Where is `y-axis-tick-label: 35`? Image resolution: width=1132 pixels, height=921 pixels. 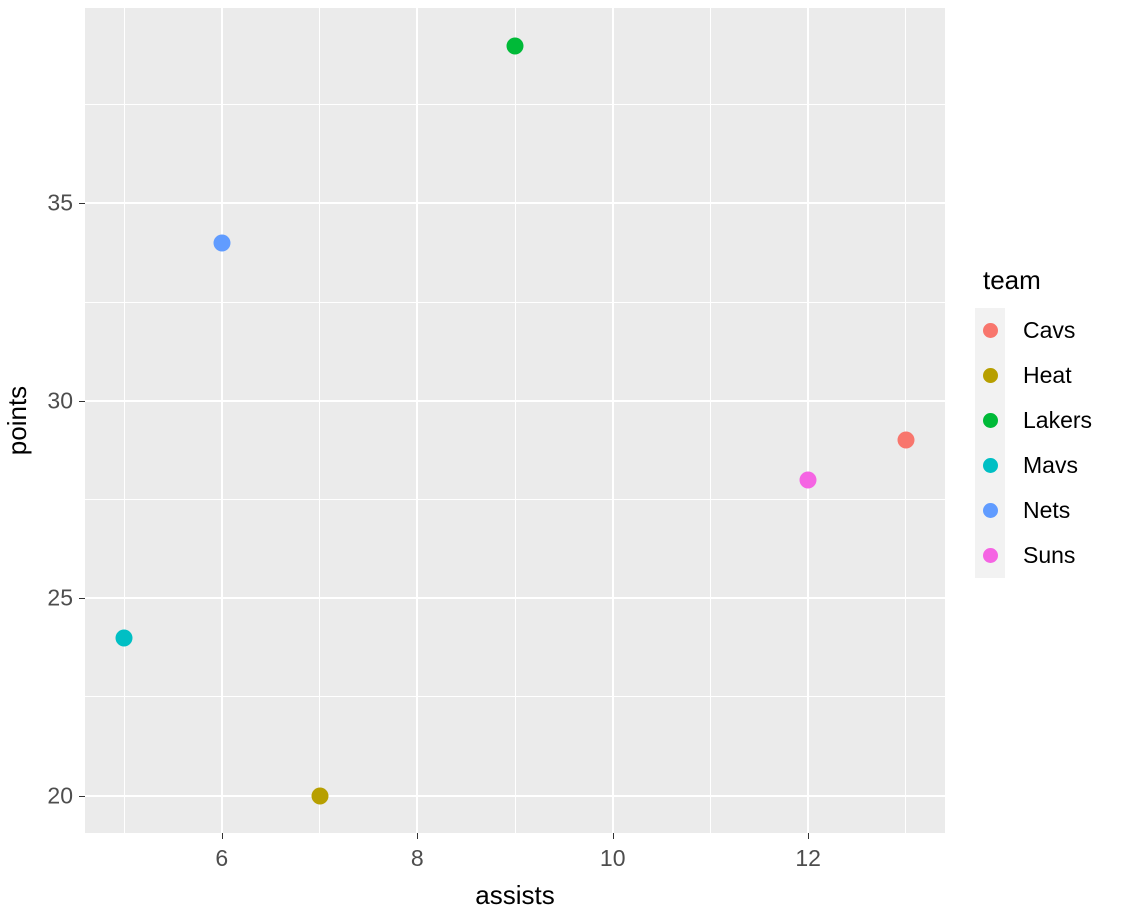
y-axis-tick-label: 35 is located at coordinates (60, 202).